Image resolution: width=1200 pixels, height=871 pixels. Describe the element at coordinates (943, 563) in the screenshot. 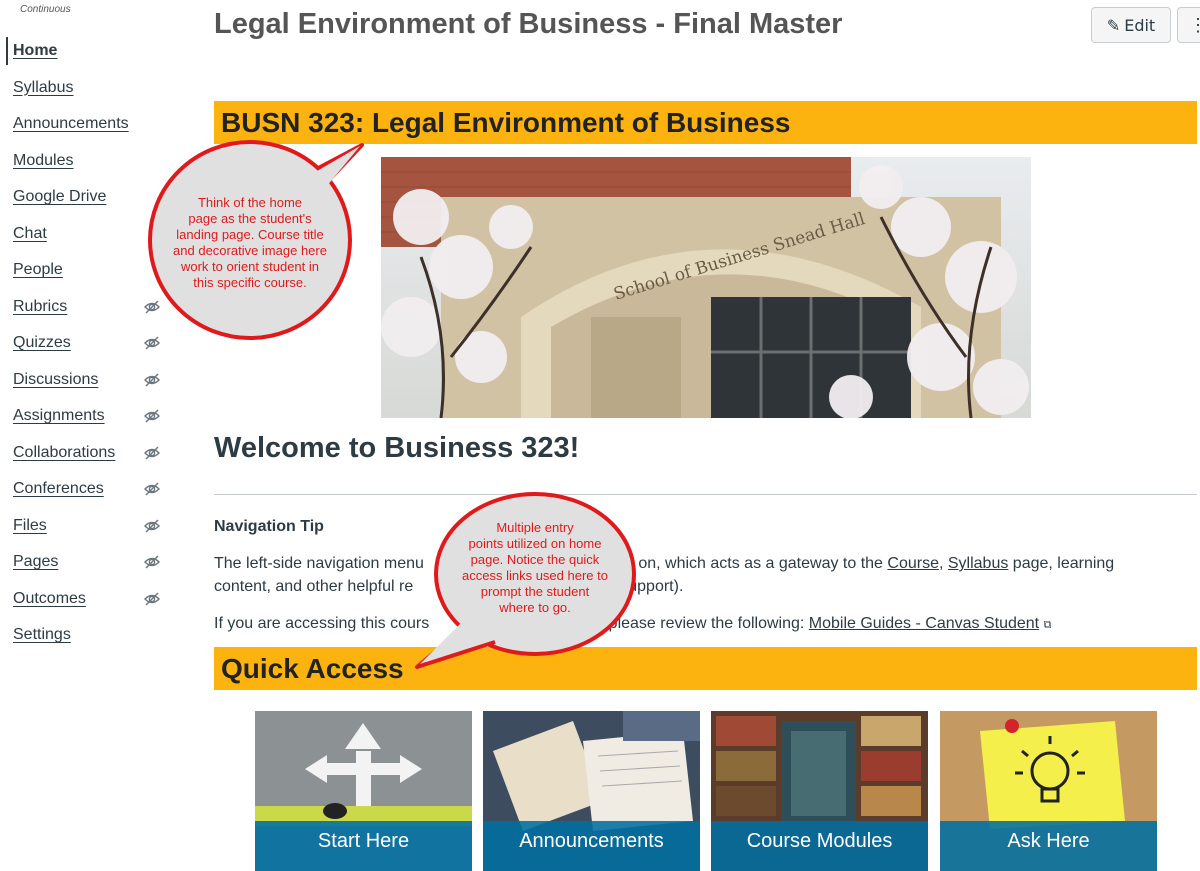

I see `text-span: ,` at that location.